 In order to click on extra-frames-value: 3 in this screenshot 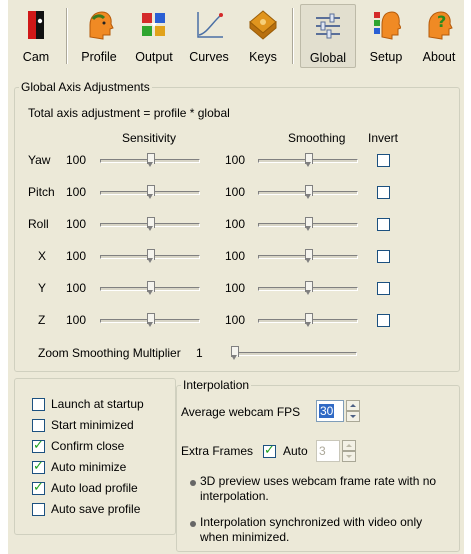, I will do `click(322, 451)`.